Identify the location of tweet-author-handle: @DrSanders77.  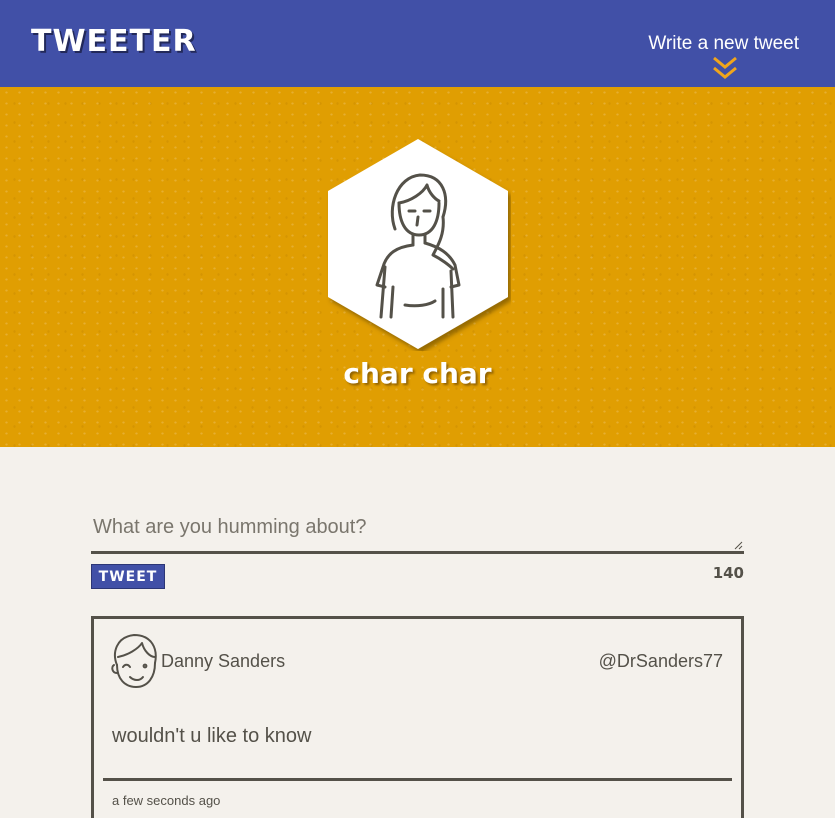
(661, 661).